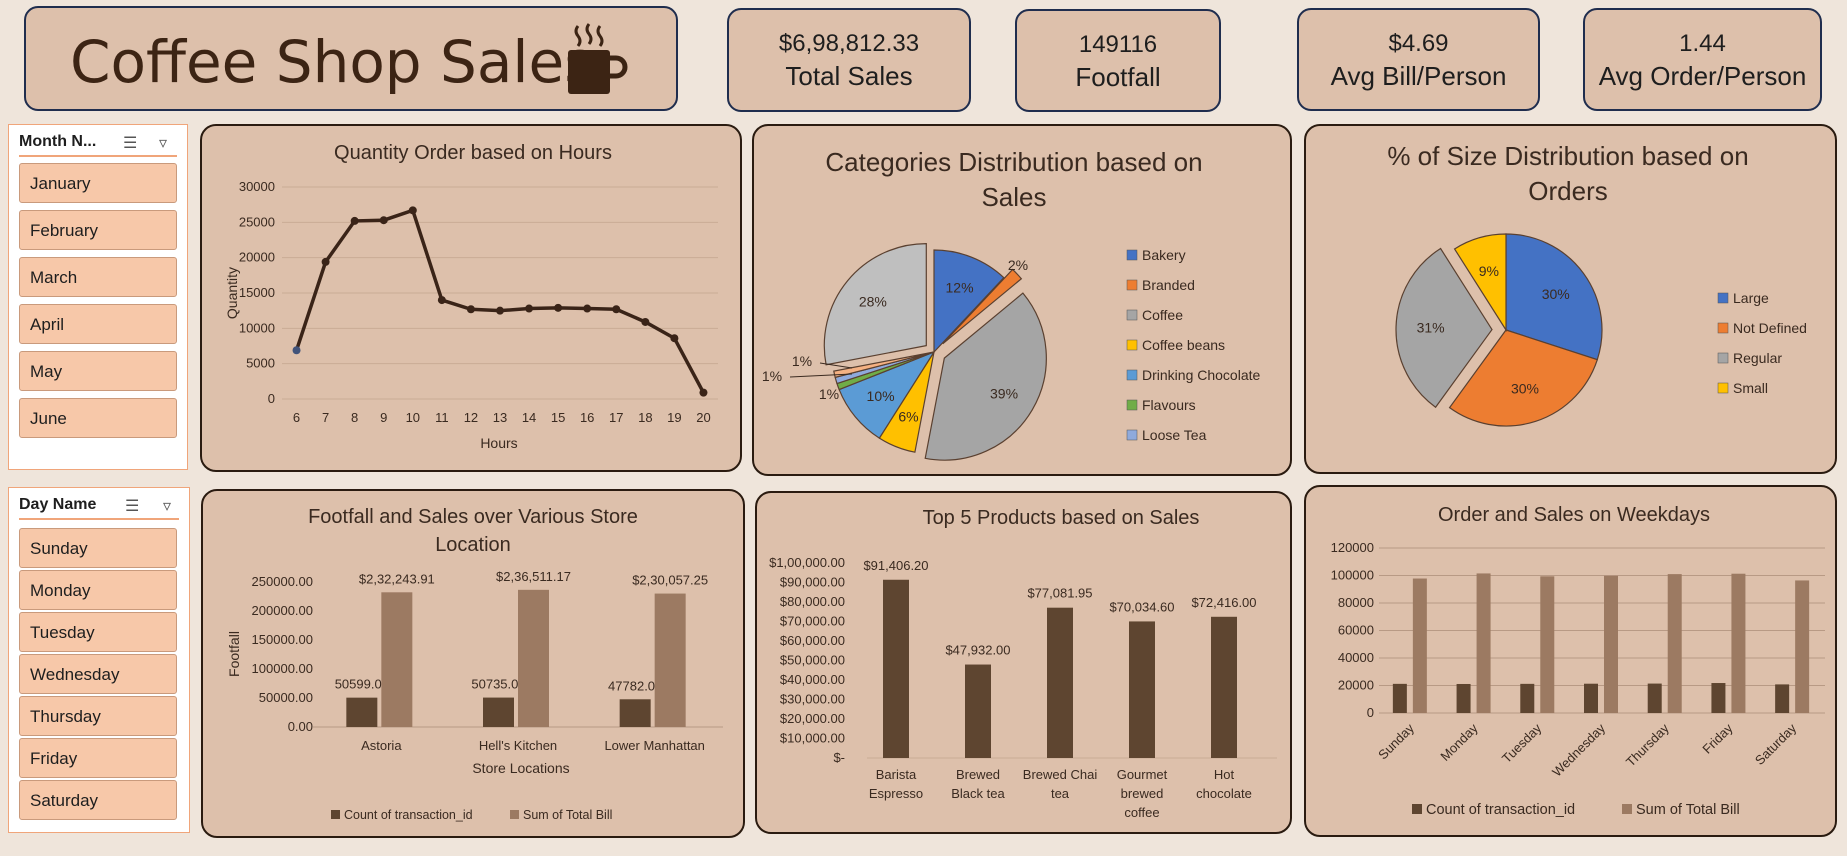 The height and width of the screenshot is (856, 1847). I want to click on slicer-item-february: February, so click(98, 230).